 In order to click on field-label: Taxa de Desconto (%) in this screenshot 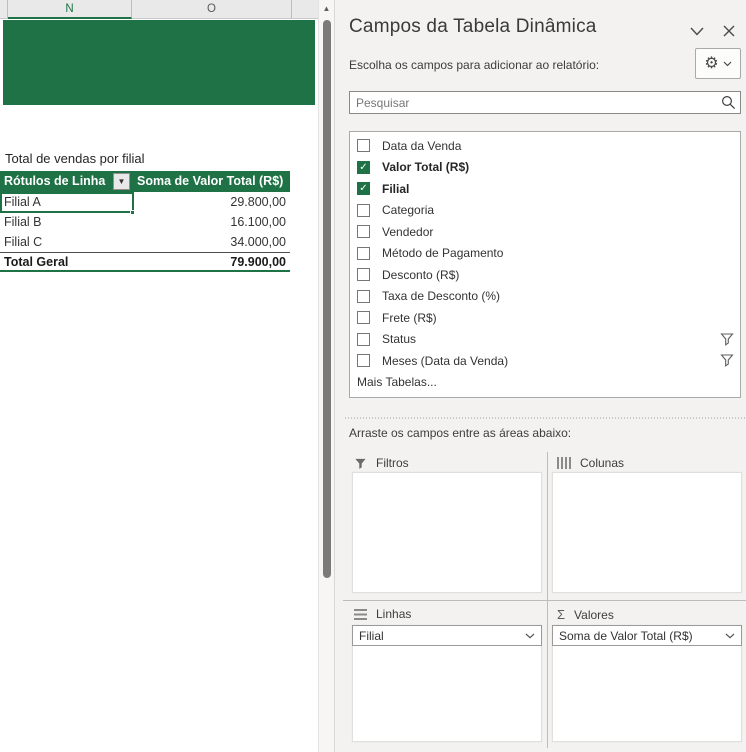, I will do `click(441, 296)`.